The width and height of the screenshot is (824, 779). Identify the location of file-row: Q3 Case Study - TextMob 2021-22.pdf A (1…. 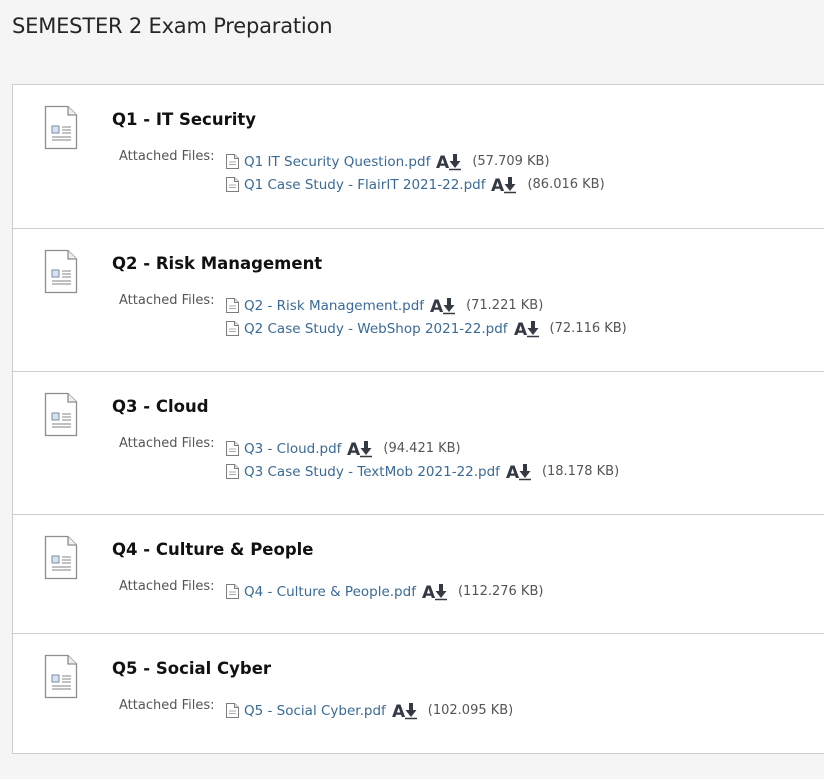
(422, 471).